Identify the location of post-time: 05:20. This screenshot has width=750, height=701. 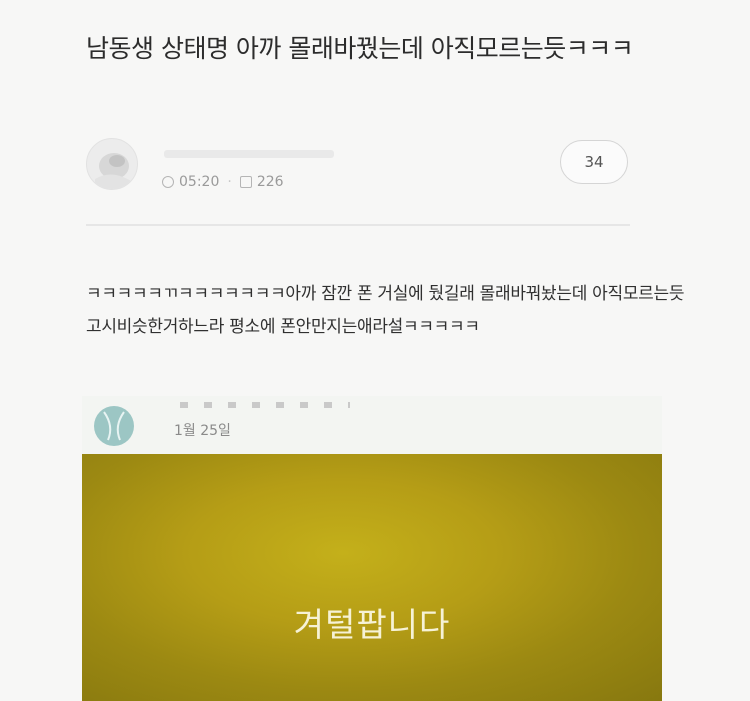
(199, 182).